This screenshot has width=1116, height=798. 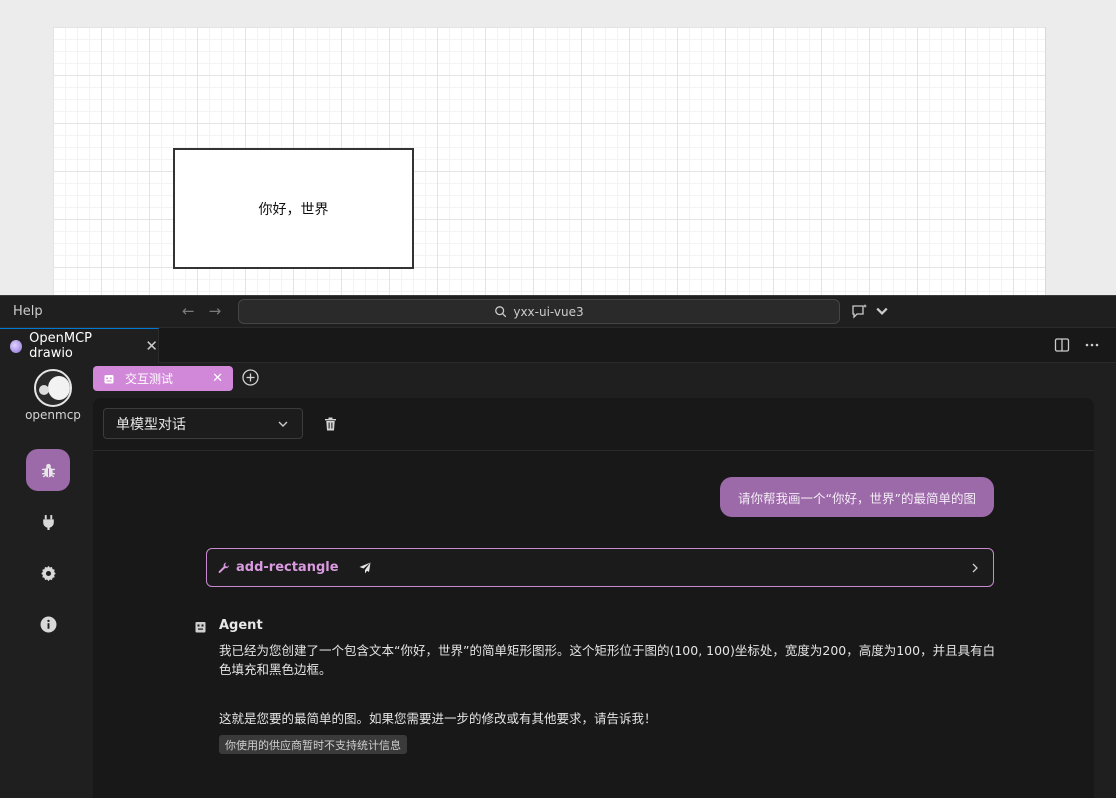 What do you see at coordinates (203, 423) in the screenshot?
I see `mode-select: 单模型对话` at bounding box center [203, 423].